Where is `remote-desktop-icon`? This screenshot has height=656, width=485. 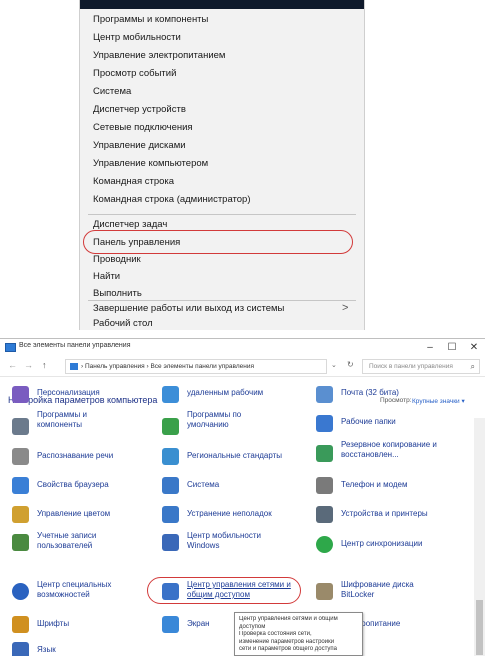
remote-desktop-icon is located at coordinates (170, 394).